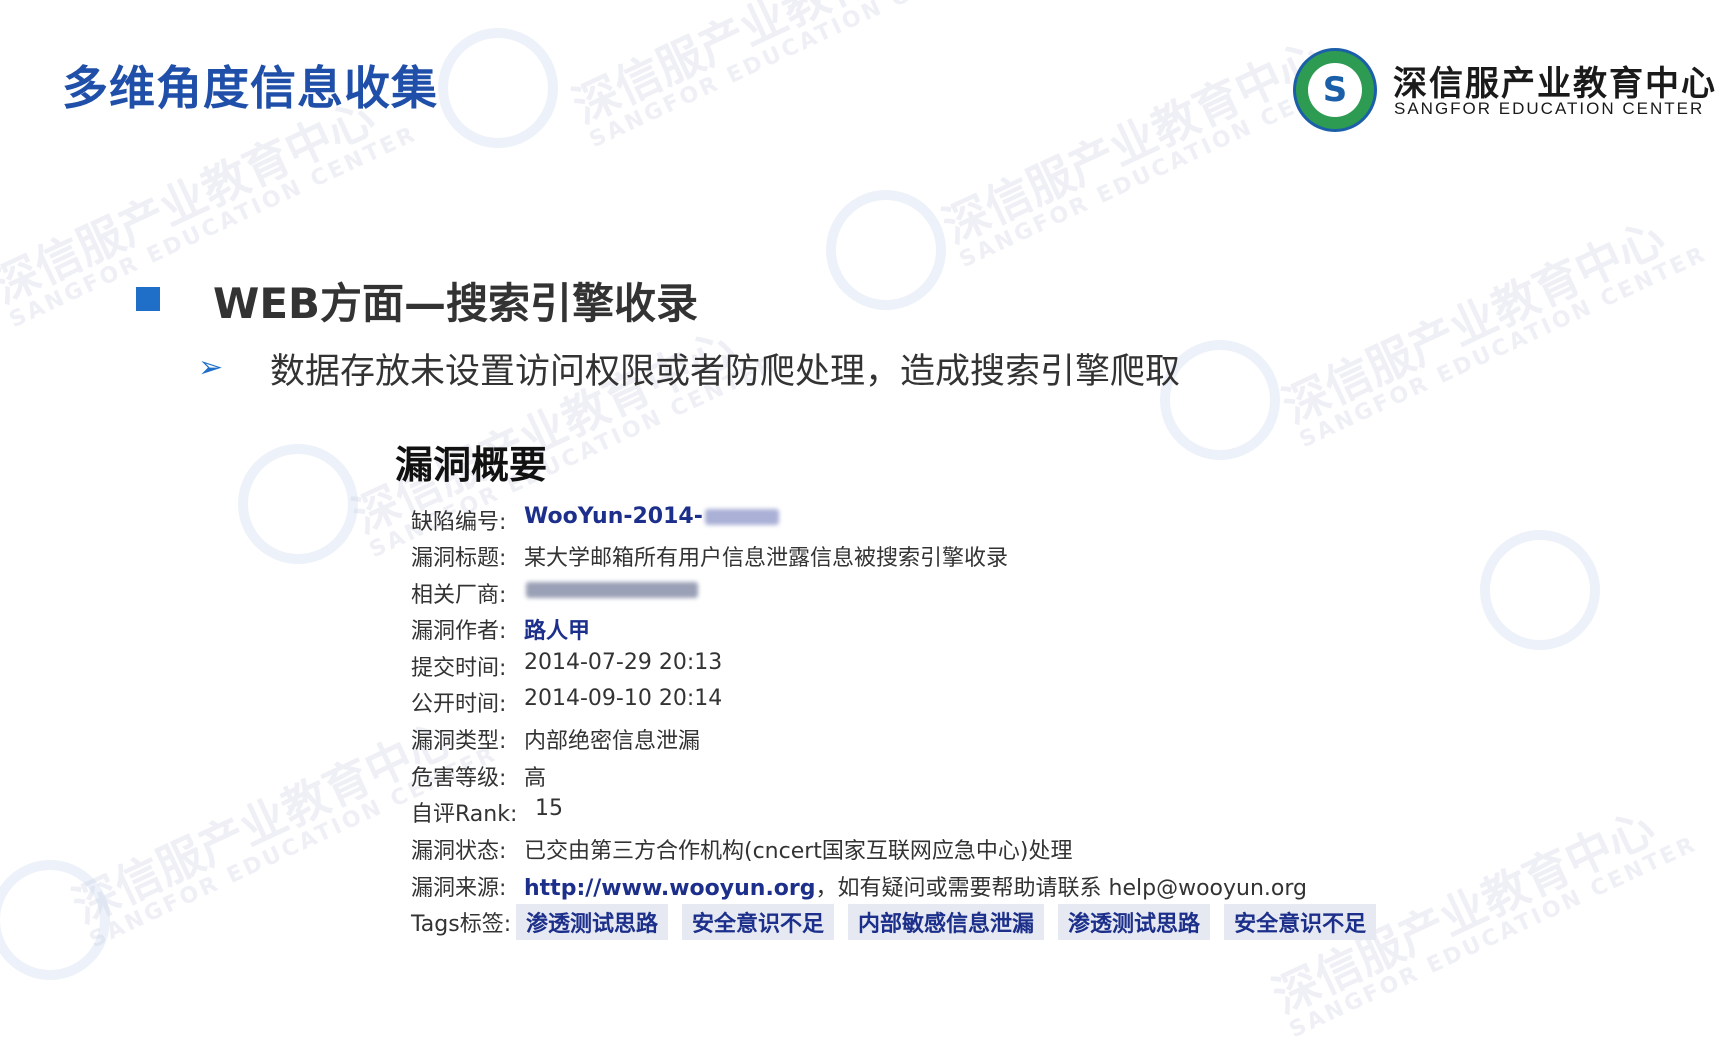 The width and height of the screenshot is (1733, 1043). What do you see at coordinates (464, 814) in the screenshot?
I see `field-label: 自评Rank:` at bounding box center [464, 814].